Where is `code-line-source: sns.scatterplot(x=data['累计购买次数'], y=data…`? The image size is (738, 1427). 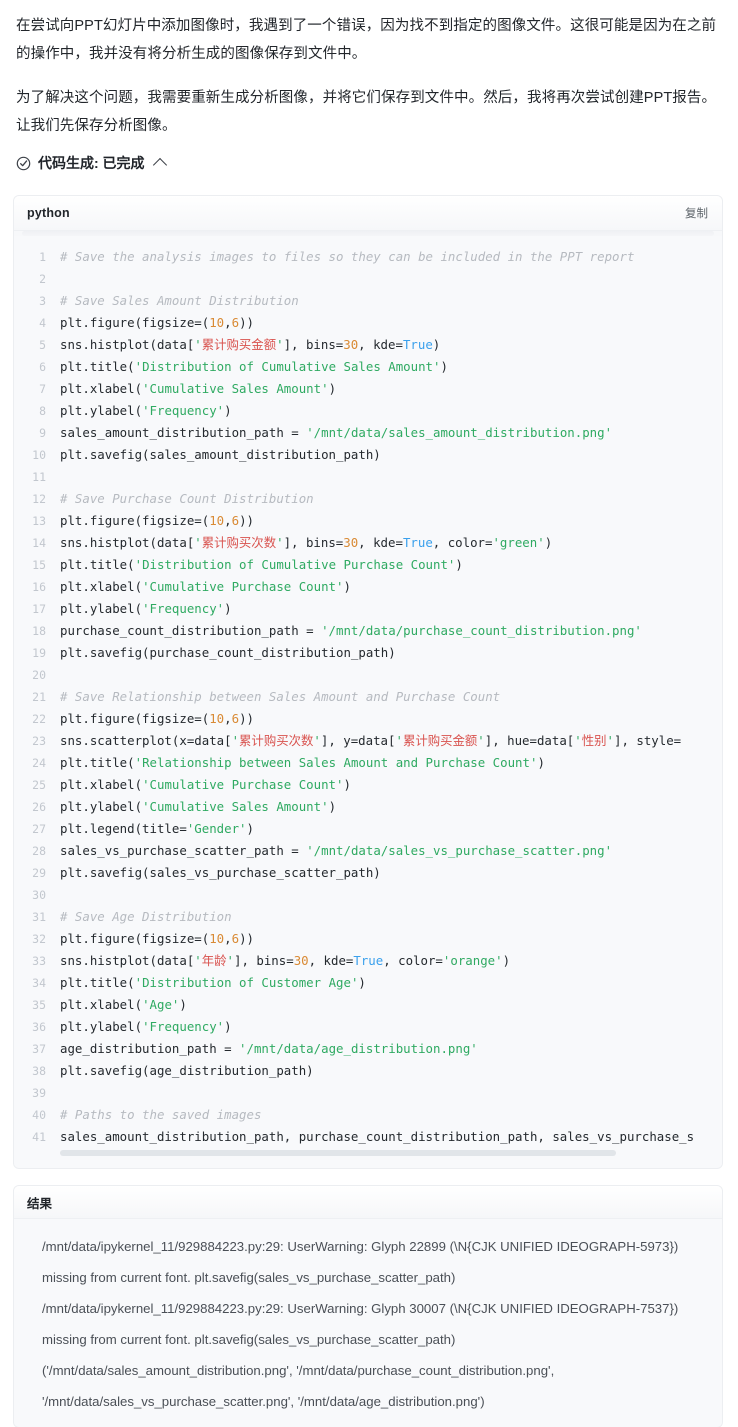 code-line-source: sns.scatterplot(x=data['累计购买次数'], y=data… is located at coordinates (371, 740).